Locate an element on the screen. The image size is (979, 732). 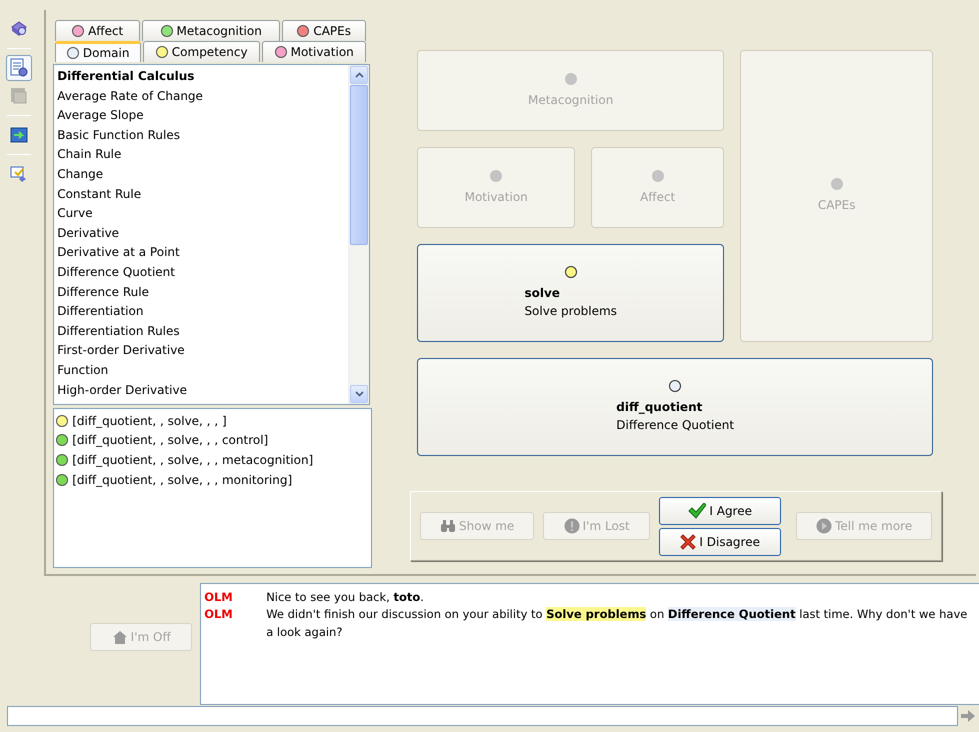
list-item: [diff_quotient, , solve, , , control] is located at coordinates (170, 440).